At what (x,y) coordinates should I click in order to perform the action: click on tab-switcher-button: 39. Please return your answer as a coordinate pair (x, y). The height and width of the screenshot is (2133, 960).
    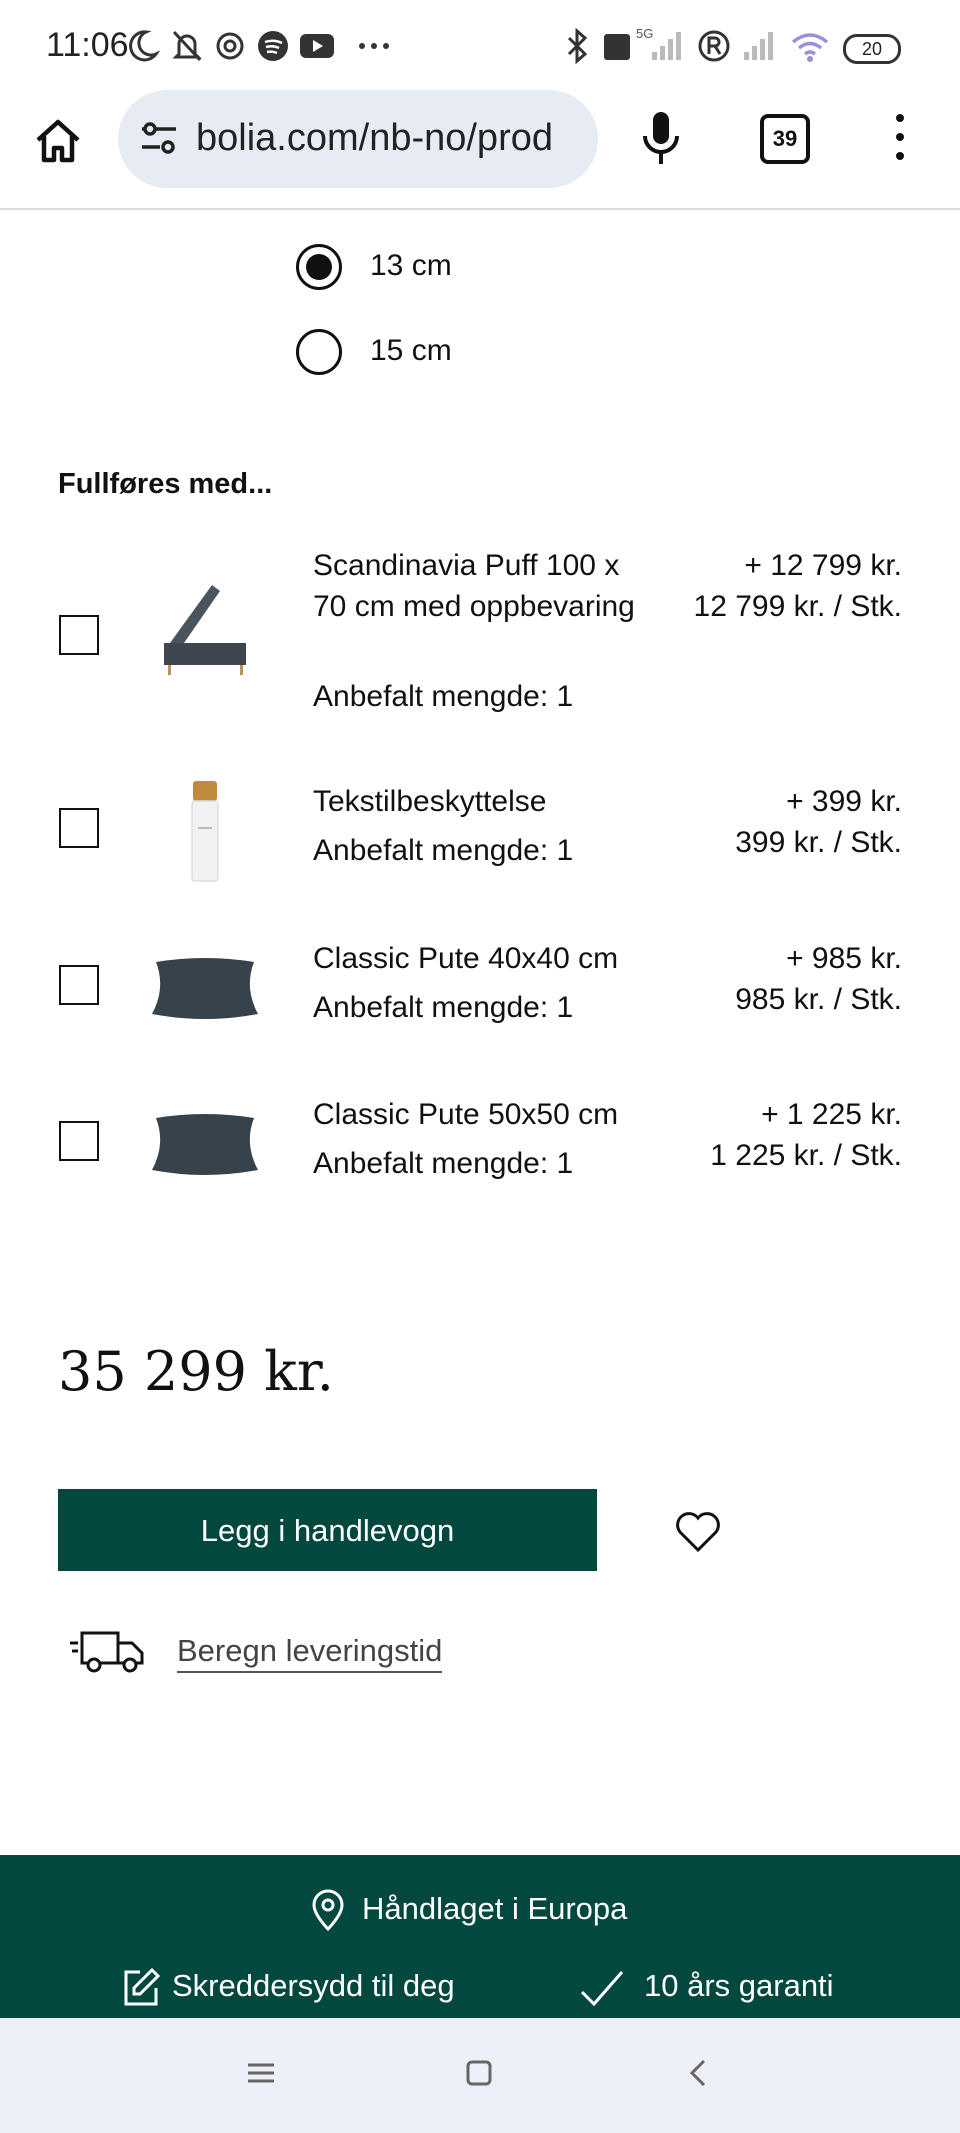
    Looking at the image, I should click on (785, 139).